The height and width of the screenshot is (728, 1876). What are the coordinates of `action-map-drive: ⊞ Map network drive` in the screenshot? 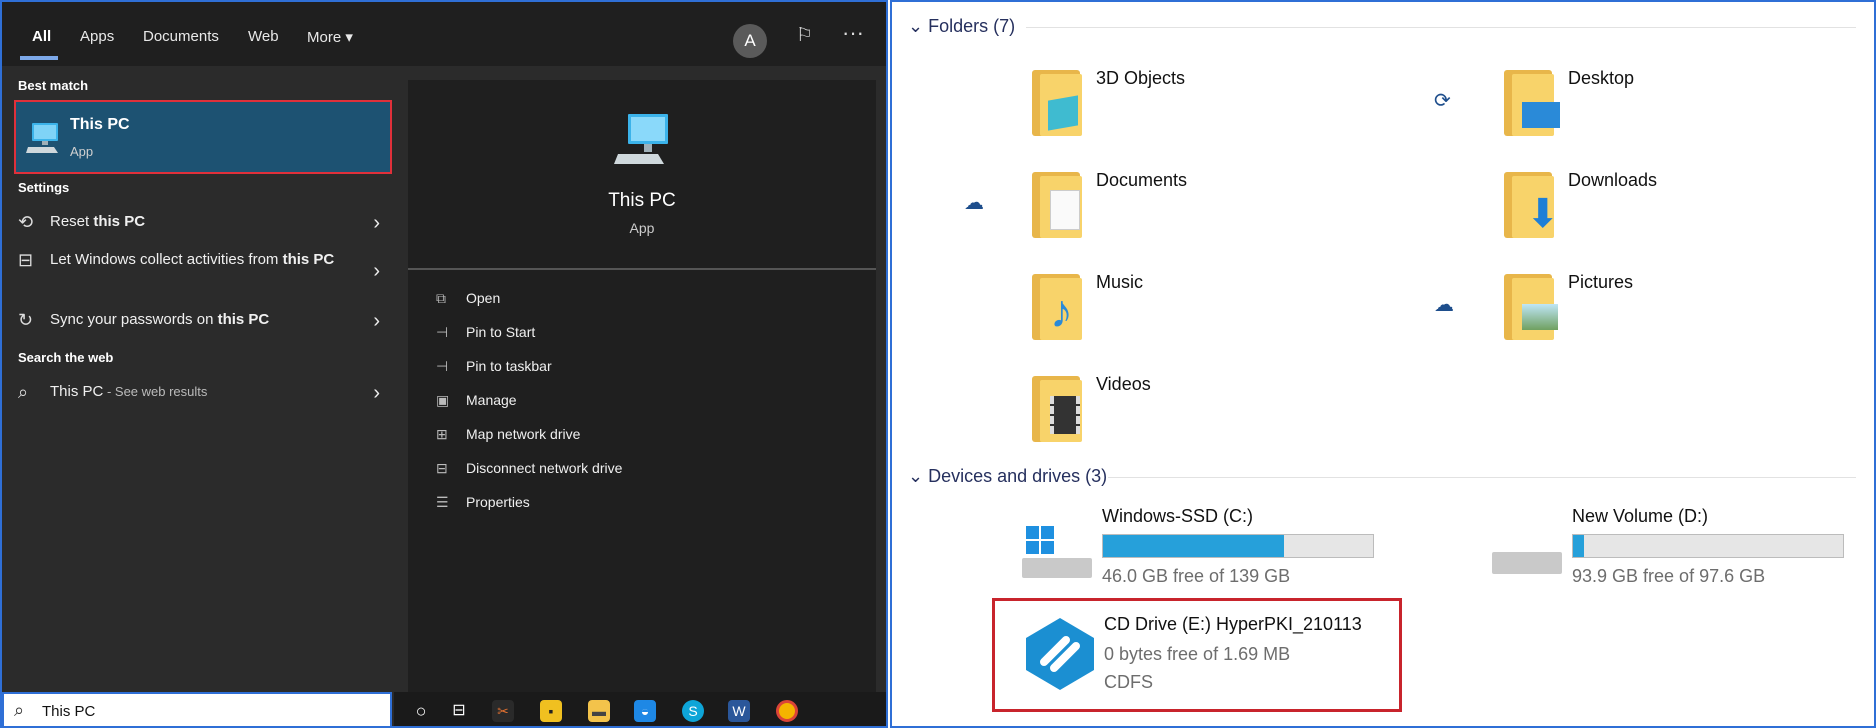 It's located at (508, 434).